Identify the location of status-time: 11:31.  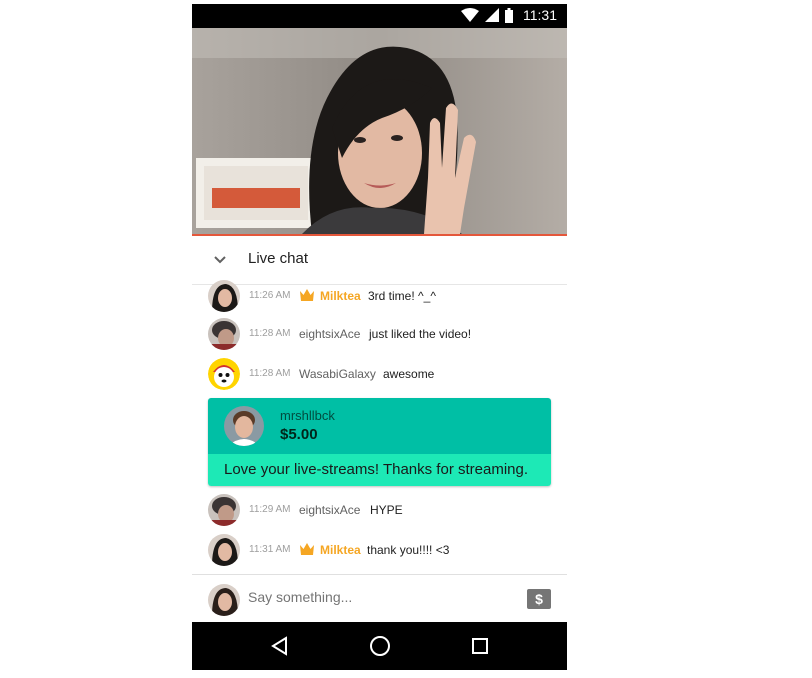
(540, 15).